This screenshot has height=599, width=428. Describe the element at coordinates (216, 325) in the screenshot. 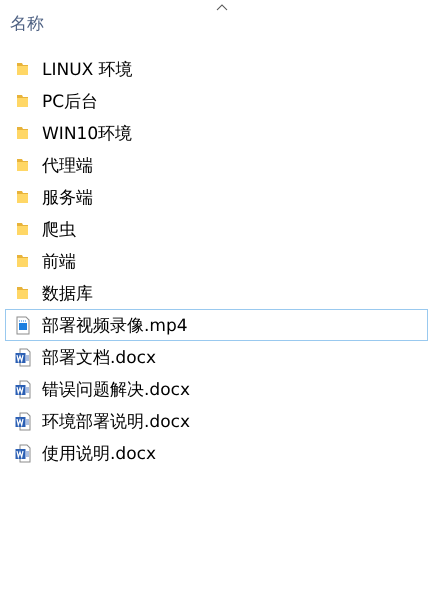

I see `file-row: 部署视频录像.mp4` at that location.